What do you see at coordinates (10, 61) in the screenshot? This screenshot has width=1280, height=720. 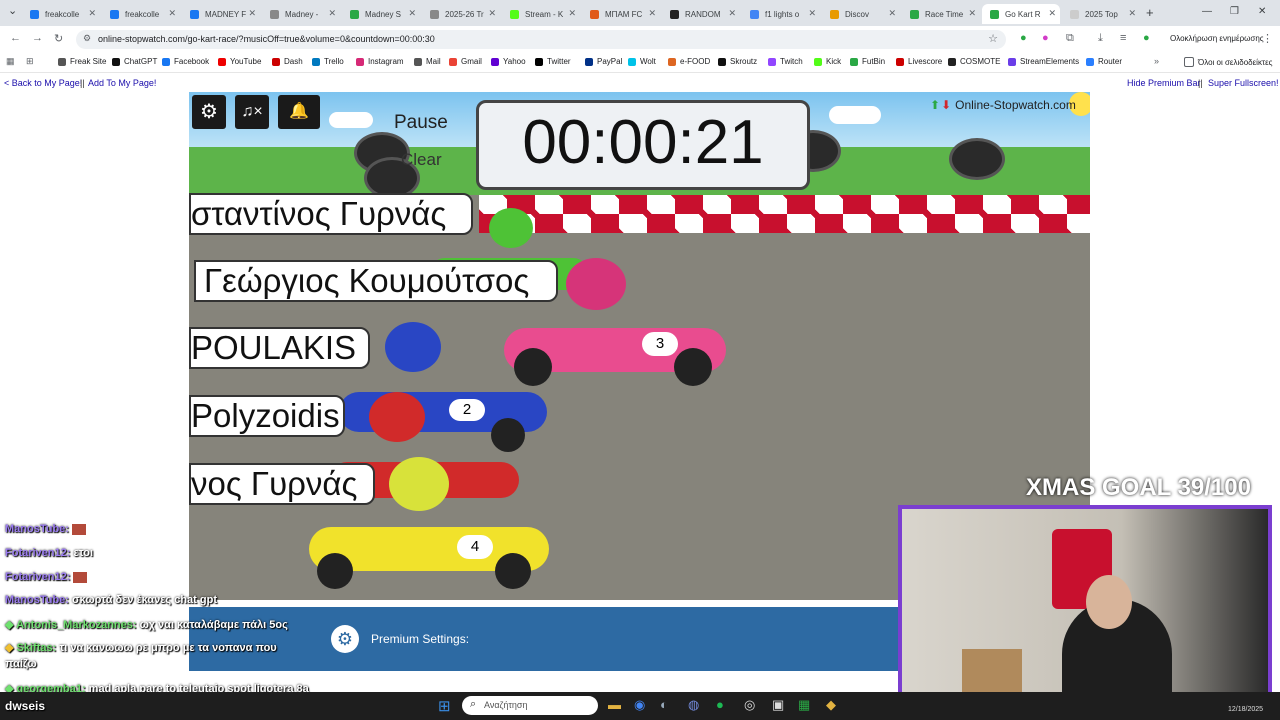 I see `apps-icon: ▦` at bounding box center [10, 61].